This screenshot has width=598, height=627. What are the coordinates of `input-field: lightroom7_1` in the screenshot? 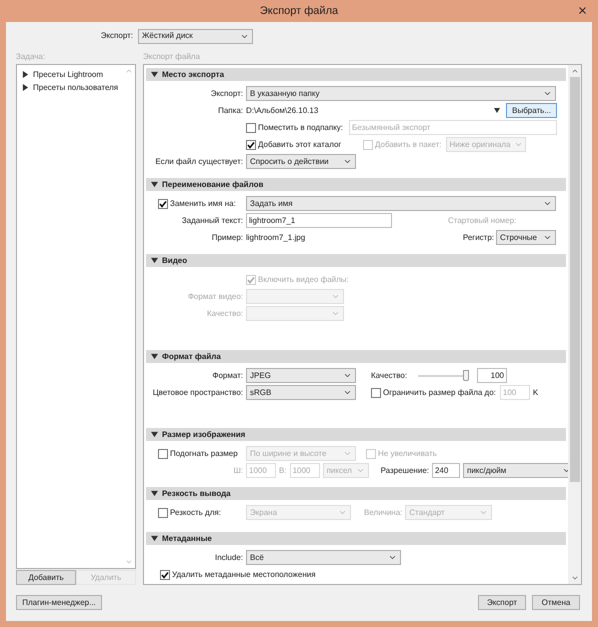 It's located at (319, 220).